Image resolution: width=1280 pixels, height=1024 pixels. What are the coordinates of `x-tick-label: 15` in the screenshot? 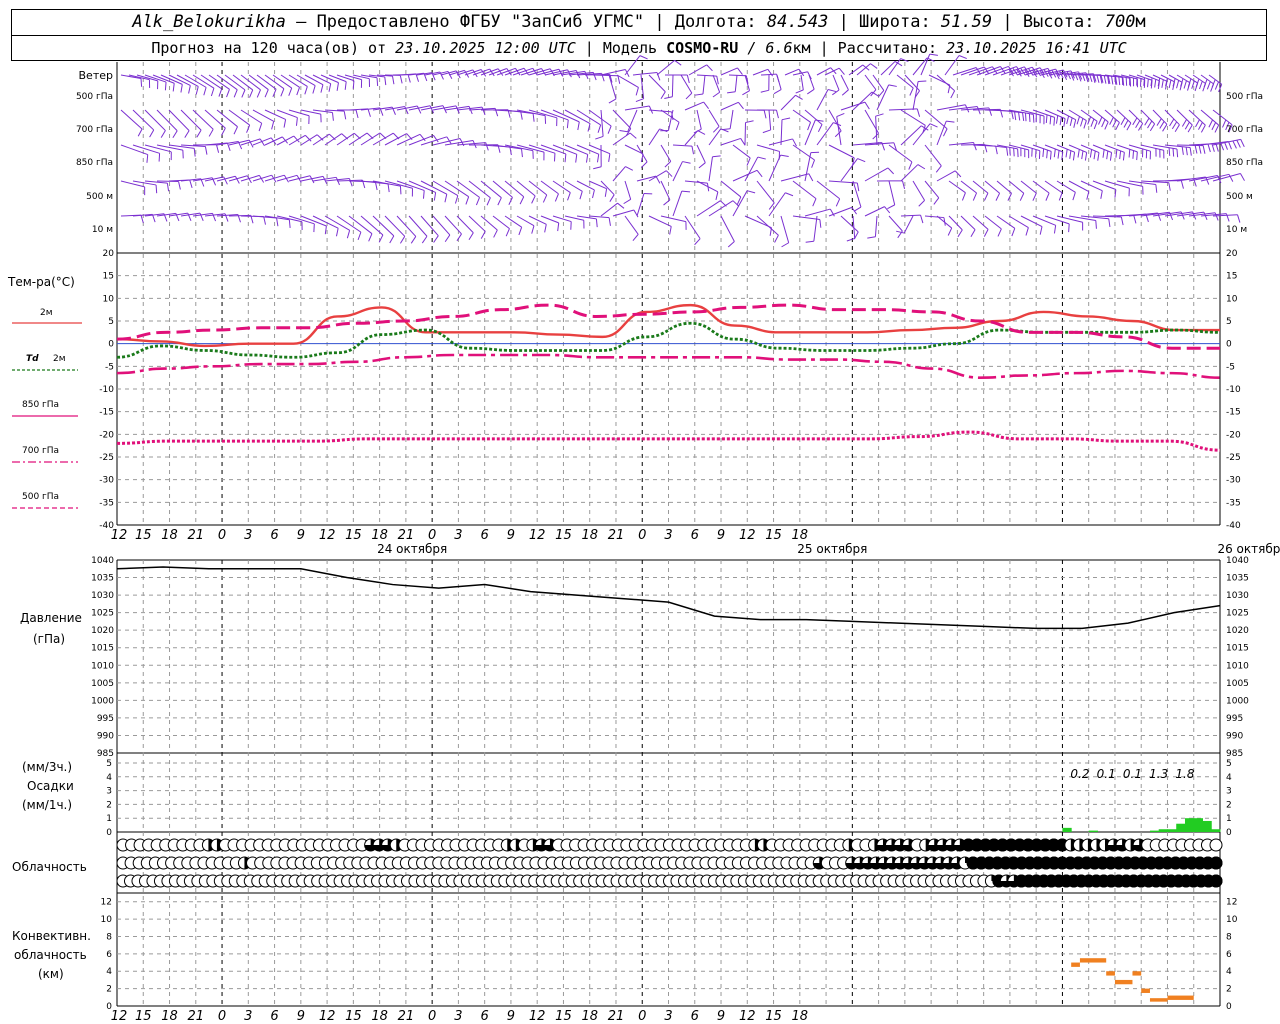 It's located at (773, 535).